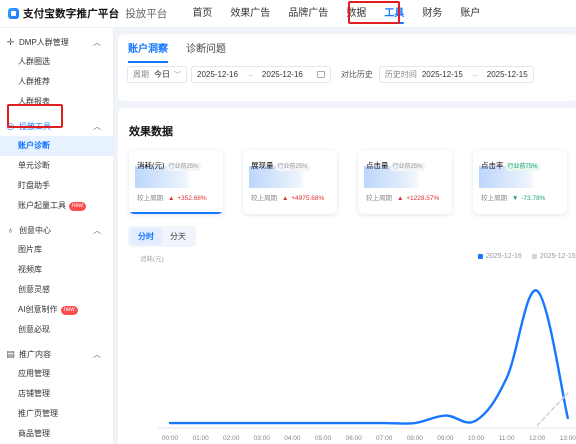 Image resolution: width=576 pixels, height=444 pixels. Describe the element at coordinates (356, 14) in the screenshot. I see `nav-data: 数据` at that location.